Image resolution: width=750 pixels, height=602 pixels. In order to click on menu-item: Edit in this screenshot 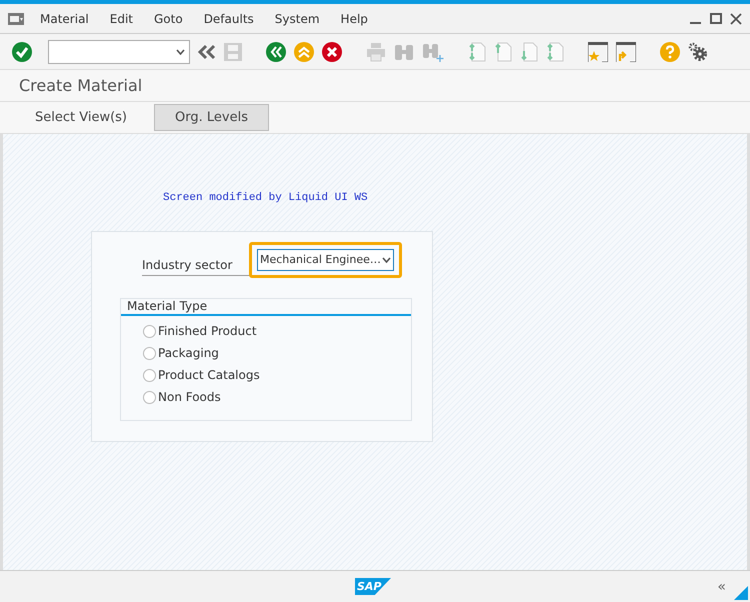, I will do `click(121, 19)`.